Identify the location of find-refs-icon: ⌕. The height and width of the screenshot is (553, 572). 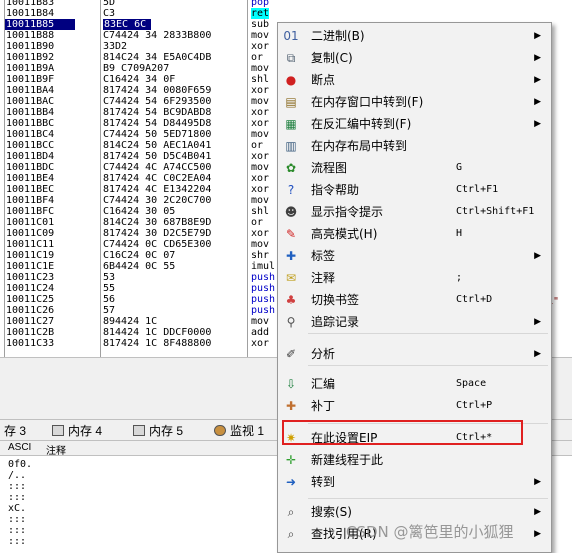
(291, 534).